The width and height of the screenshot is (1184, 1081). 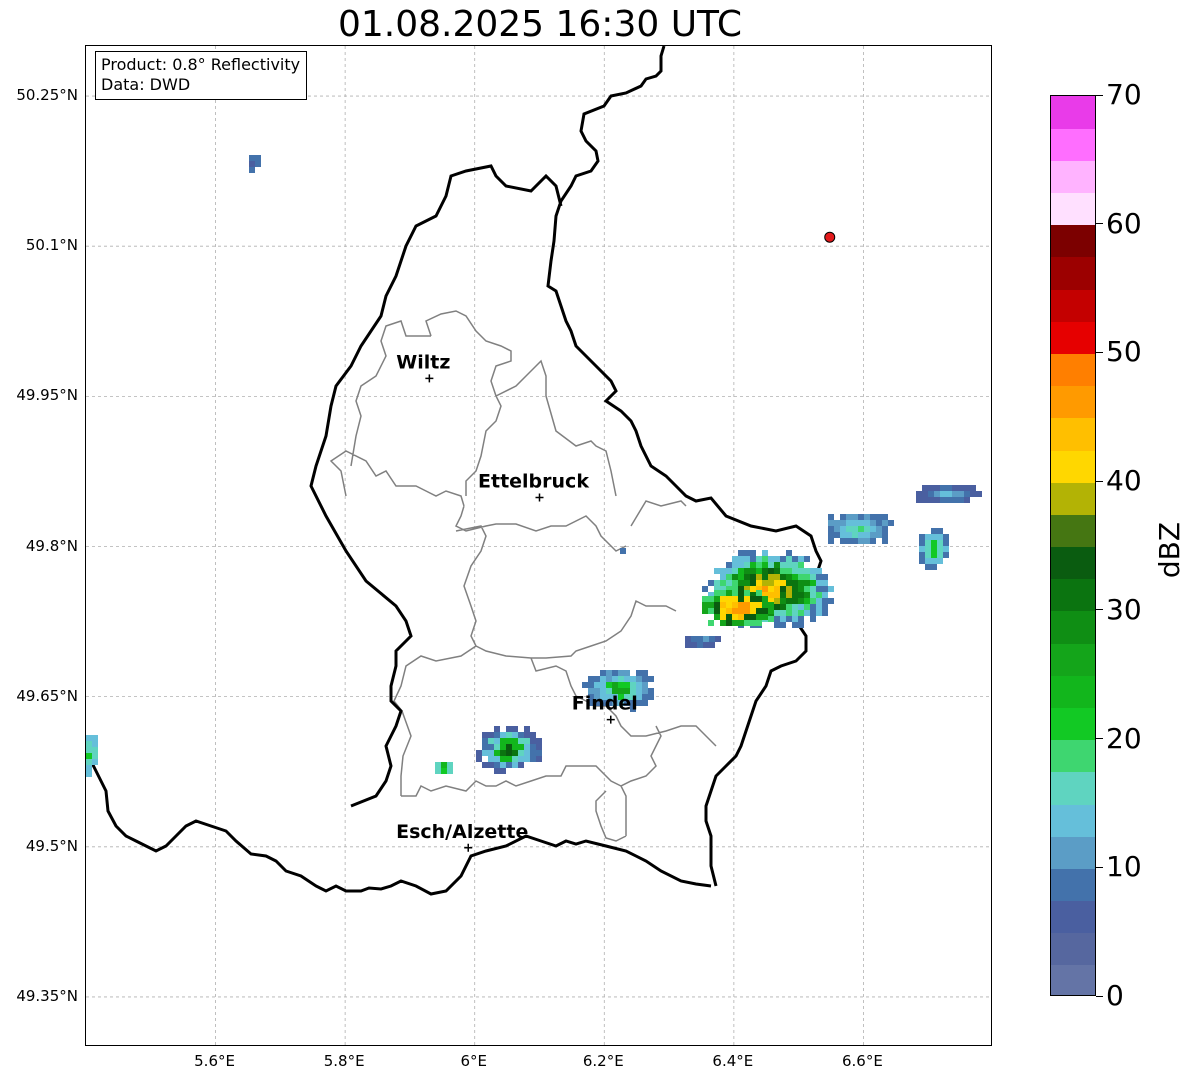 I want to click on lat-tick-label: 49.5°N, so click(x=51, y=845).